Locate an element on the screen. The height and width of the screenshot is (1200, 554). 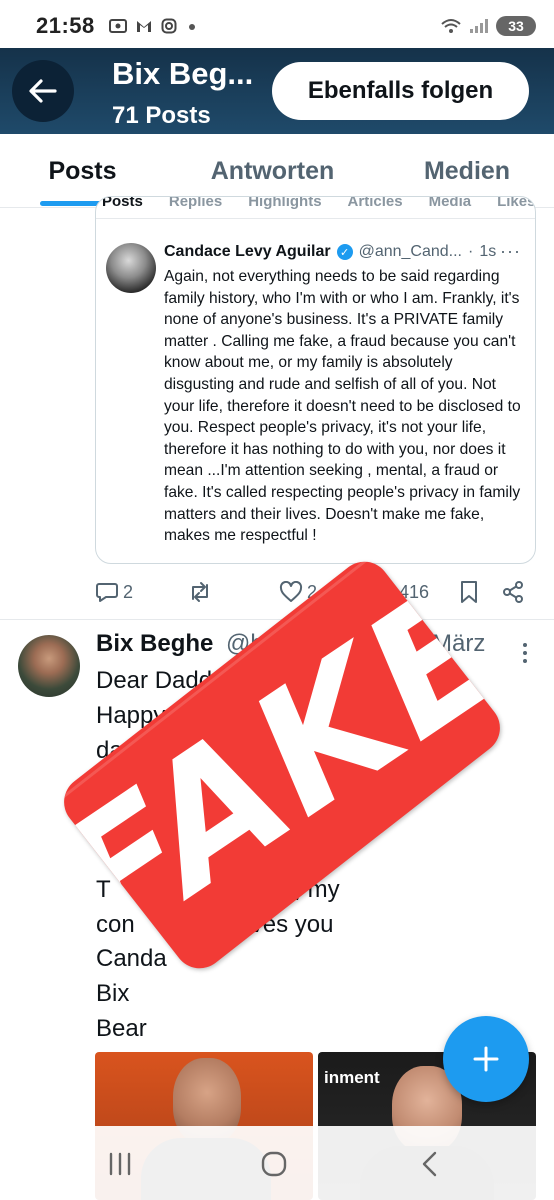
reply-icon is located at coordinates (107, 592).